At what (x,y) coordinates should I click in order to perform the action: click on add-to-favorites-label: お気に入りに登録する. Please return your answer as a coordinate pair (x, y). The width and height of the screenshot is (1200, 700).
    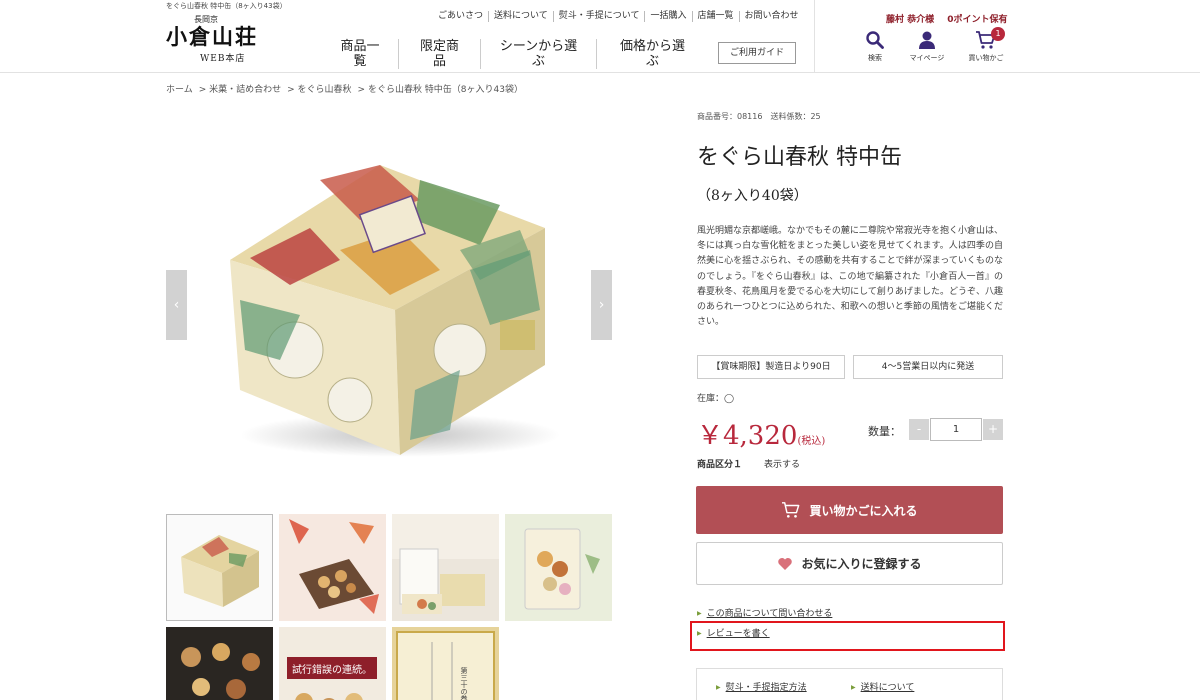
    Looking at the image, I should click on (861, 564).